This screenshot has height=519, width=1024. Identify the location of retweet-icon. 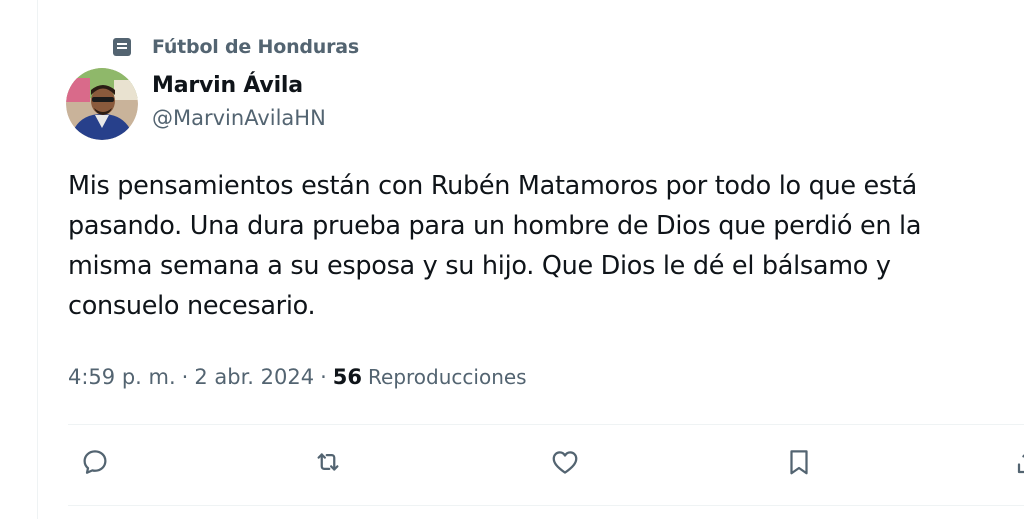
(328, 464).